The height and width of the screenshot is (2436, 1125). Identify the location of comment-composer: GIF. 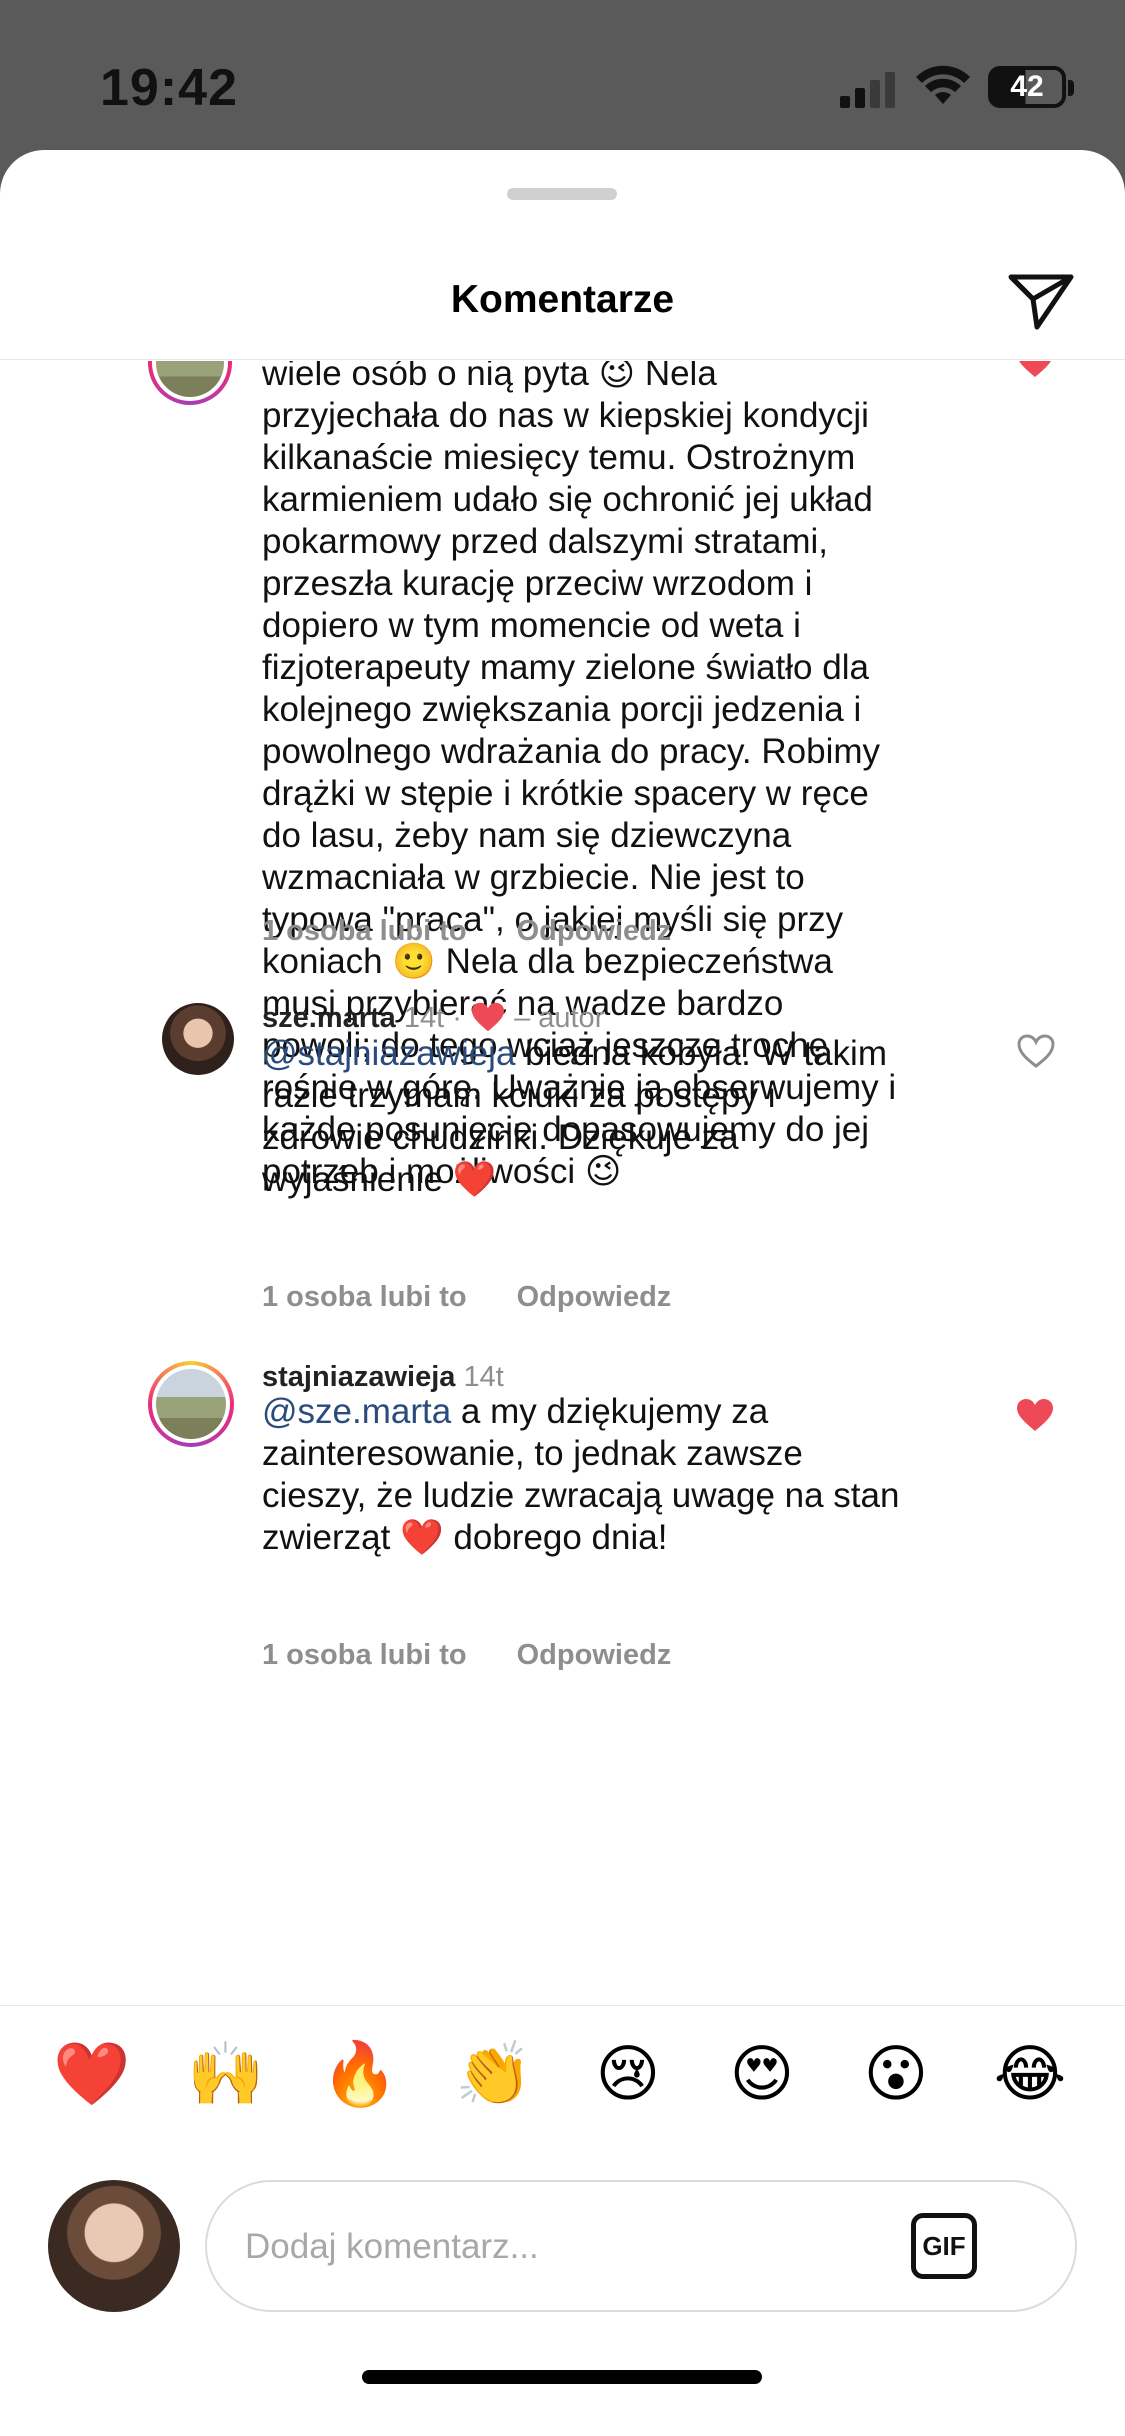
(562, 2250).